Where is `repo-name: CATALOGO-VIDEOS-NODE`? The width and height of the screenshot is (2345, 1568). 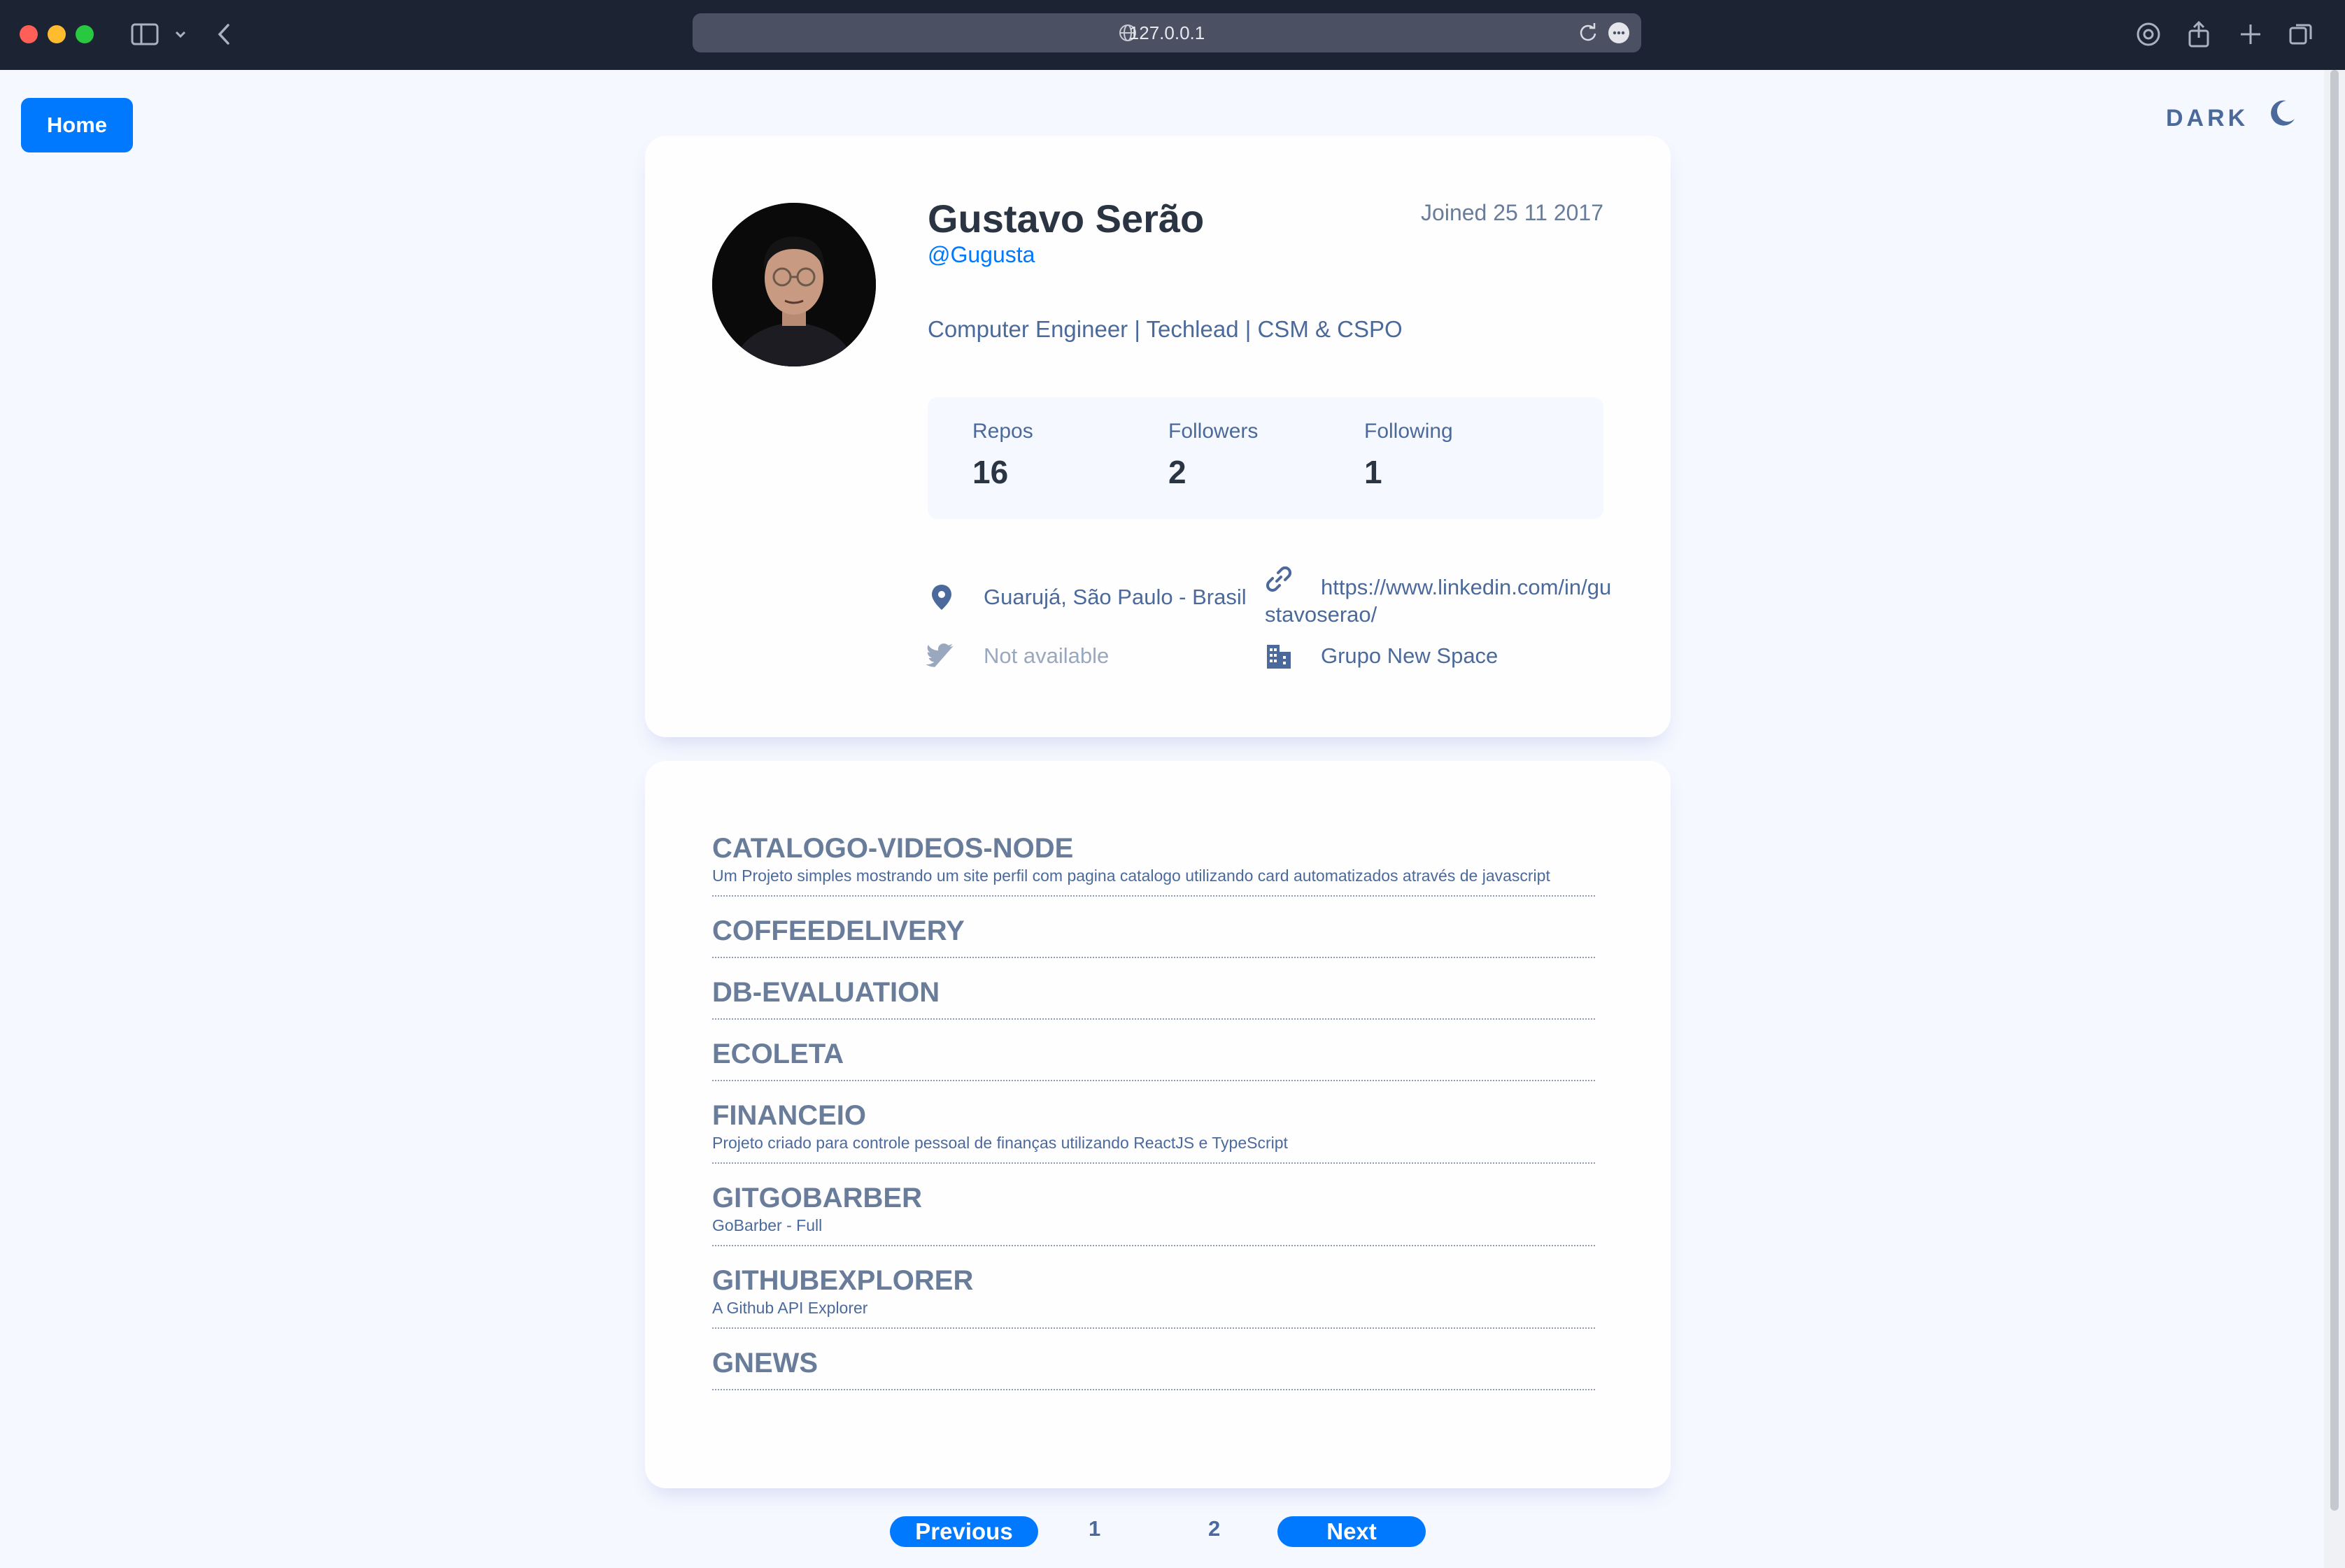 repo-name: CATALOGO-VIDEOS-NODE is located at coordinates (1153, 847).